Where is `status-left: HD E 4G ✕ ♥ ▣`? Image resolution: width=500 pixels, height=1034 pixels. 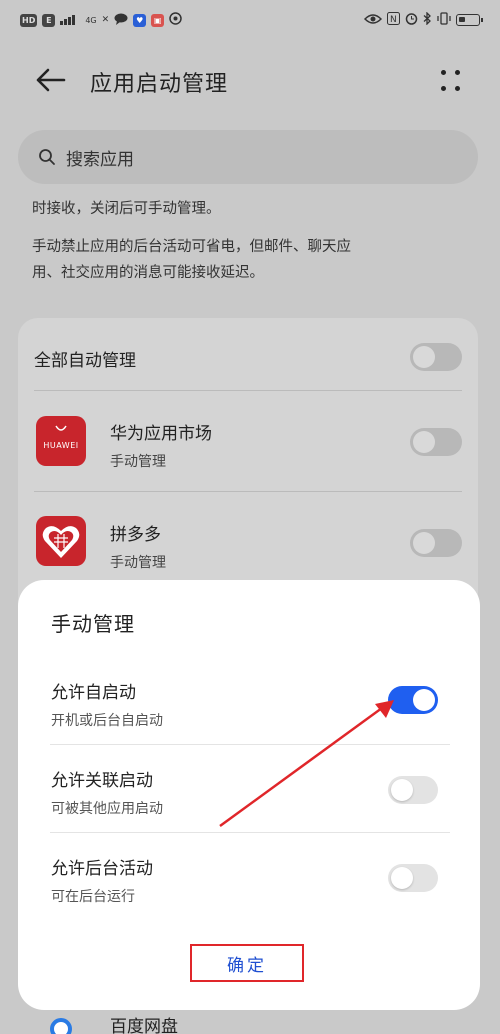 status-left: HD E 4G ✕ ♥ ▣ is located at coordinates (101, 20).